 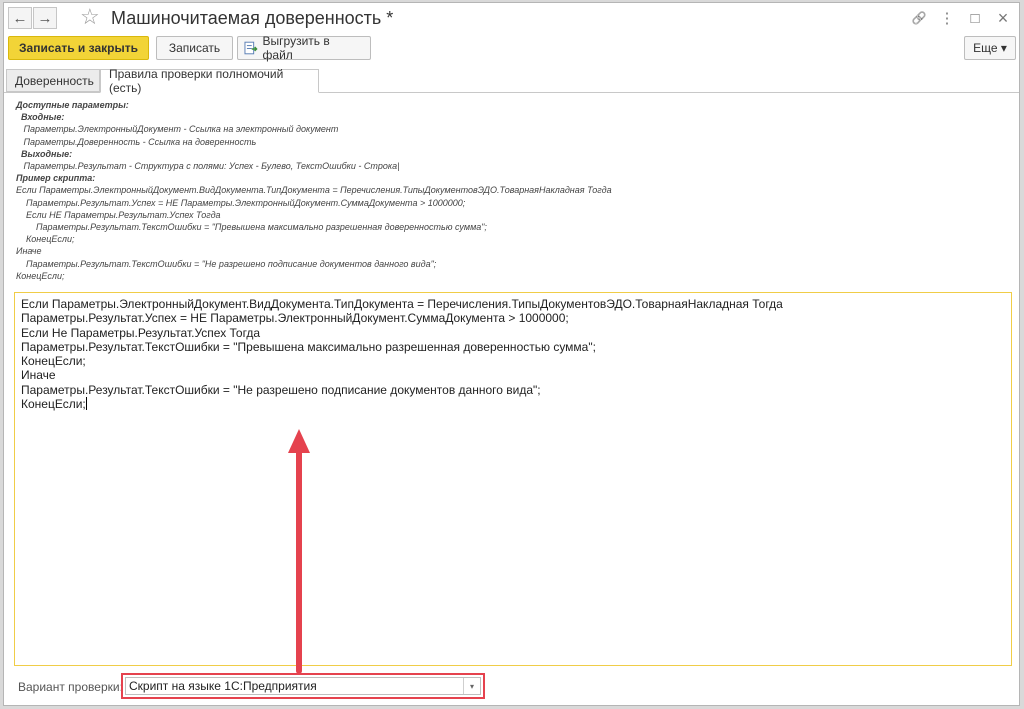 I want to click on more-menu-icon: ⋮, so click(x=947, y=18).